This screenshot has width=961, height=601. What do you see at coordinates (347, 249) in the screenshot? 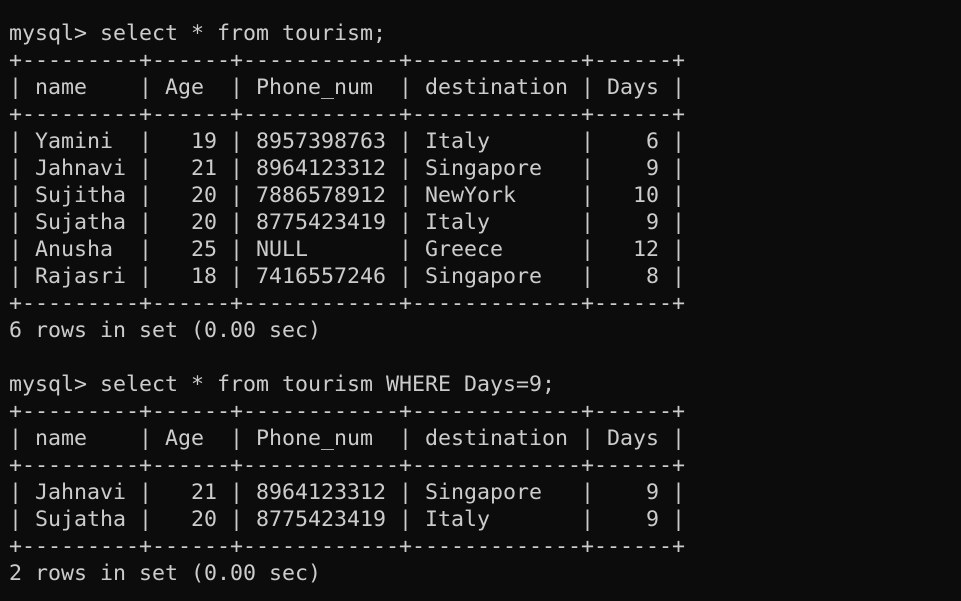
I see `table-row: | Anusha | 25 | NULL | Greece | 12 |` at bounding box center [347, 249].